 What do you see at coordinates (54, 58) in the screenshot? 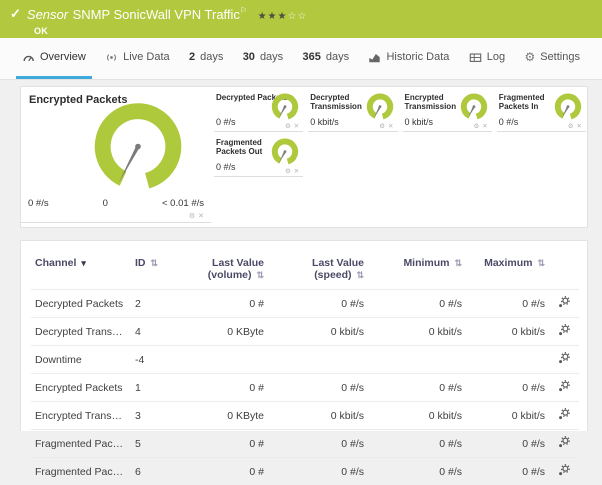
I see `tab-overview: Overview` at bounding box center [54, 58].